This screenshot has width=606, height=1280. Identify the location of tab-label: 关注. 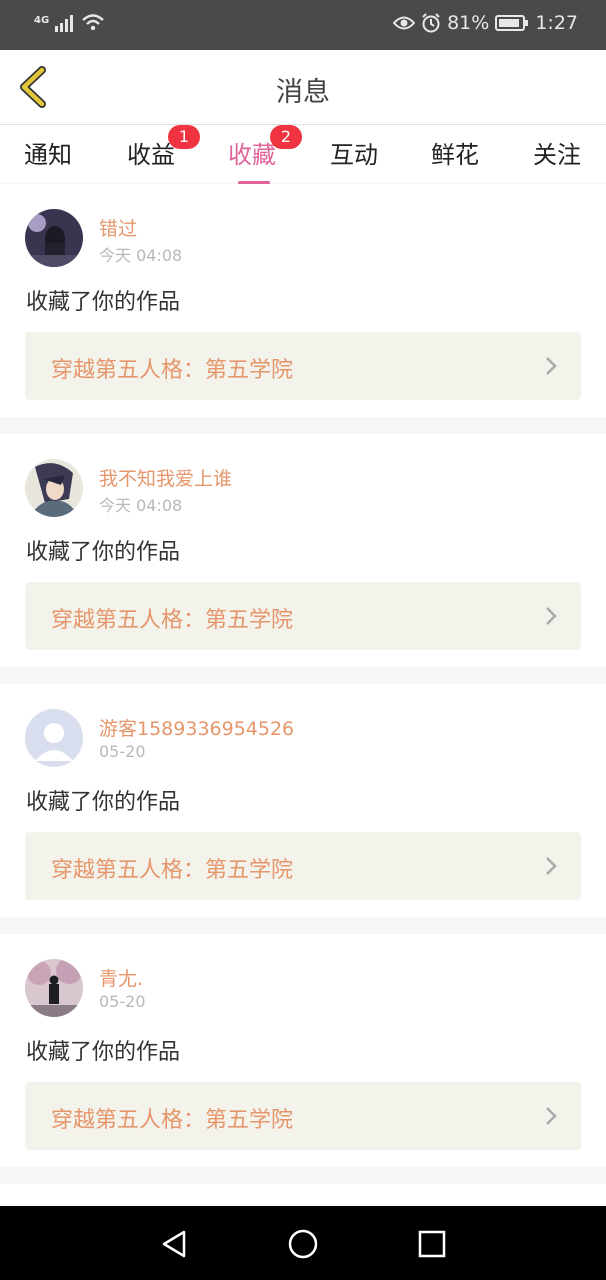
(557, 155).